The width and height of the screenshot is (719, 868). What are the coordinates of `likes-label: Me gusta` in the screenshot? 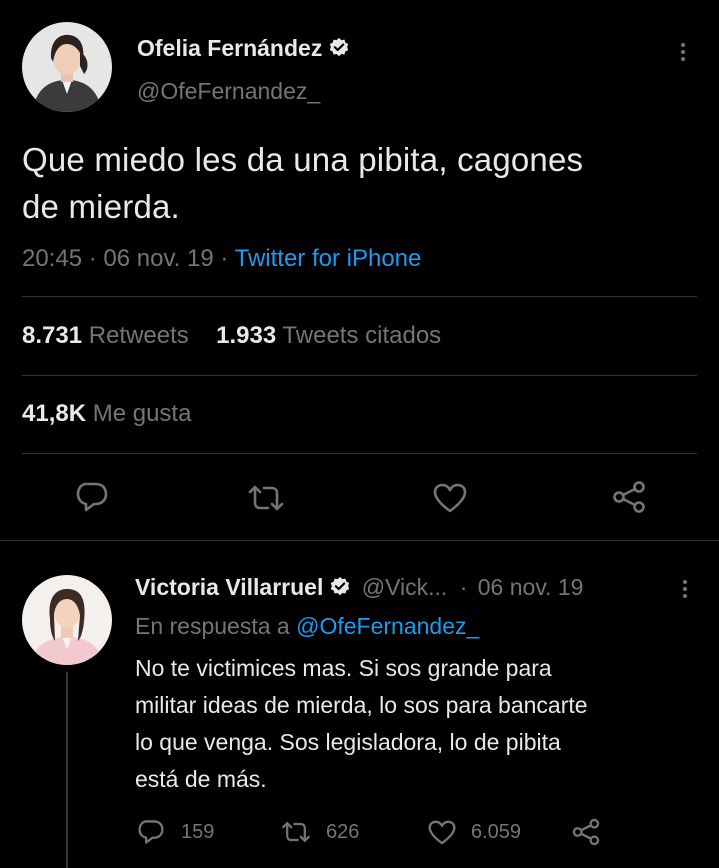 It's located at (142, 413).